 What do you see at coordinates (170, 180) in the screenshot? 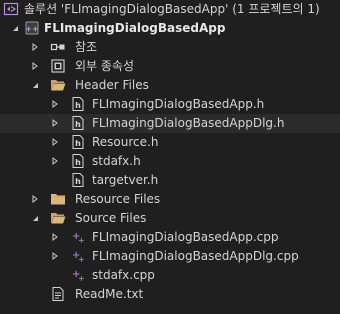
I see `tree-item-header-file: h targetver.h` at bounding box center [170, 180].